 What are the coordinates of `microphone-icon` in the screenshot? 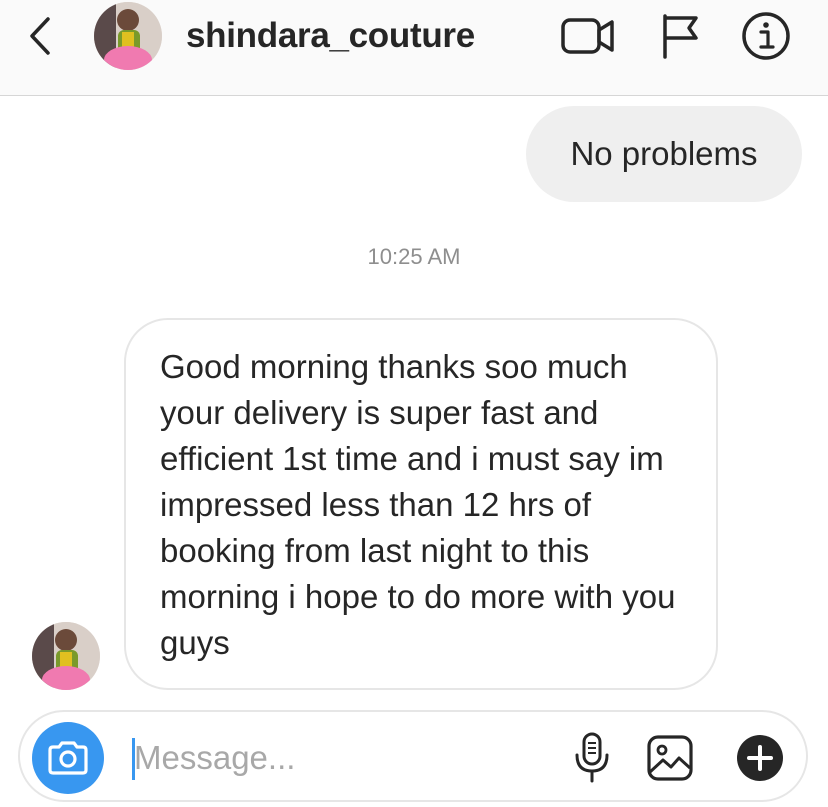 It's located at (592, 757).